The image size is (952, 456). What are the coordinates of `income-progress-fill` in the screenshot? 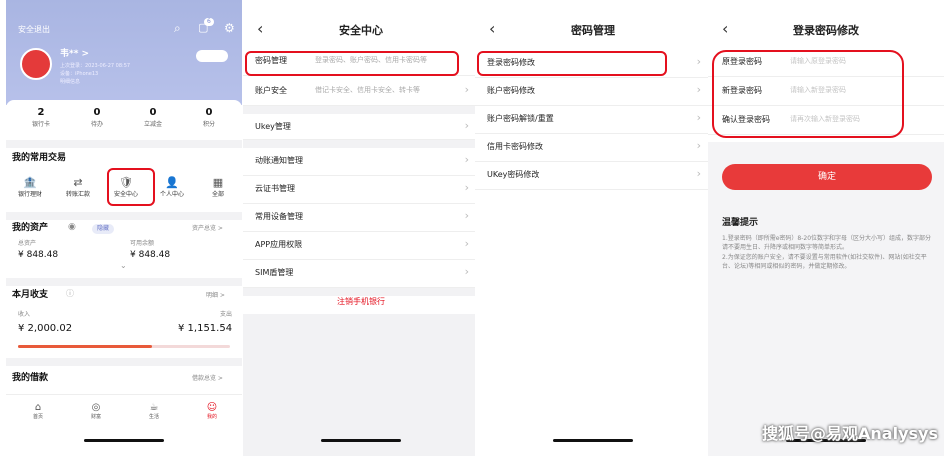 It's located at (85, 346).